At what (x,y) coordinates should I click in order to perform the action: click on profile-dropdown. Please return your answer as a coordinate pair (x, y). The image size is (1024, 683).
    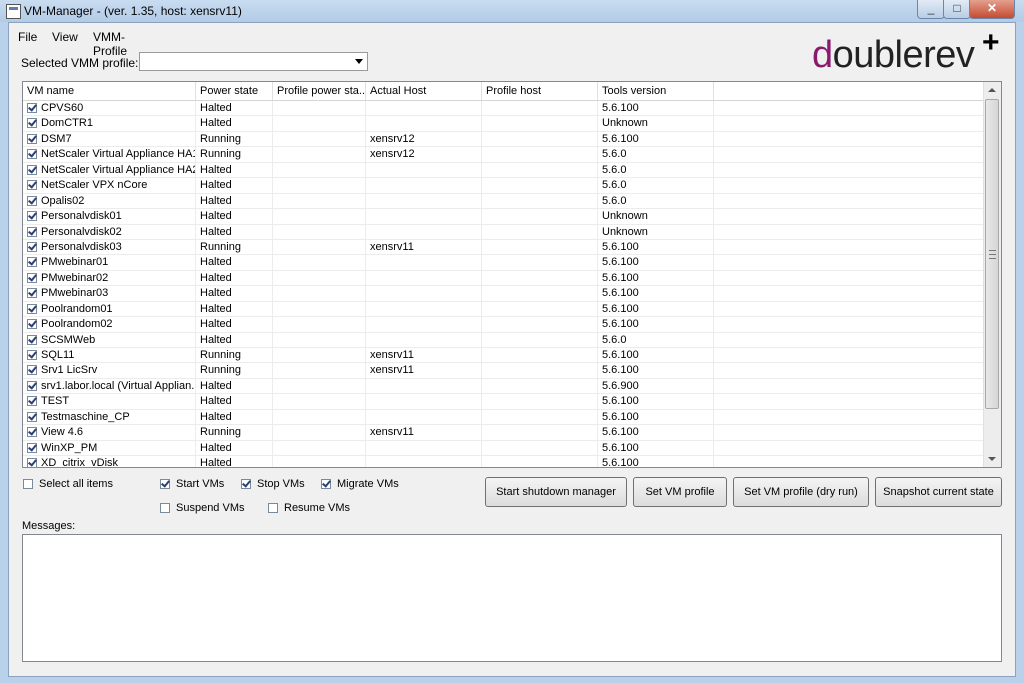
    Looking at the image, I should click on (253, 61).